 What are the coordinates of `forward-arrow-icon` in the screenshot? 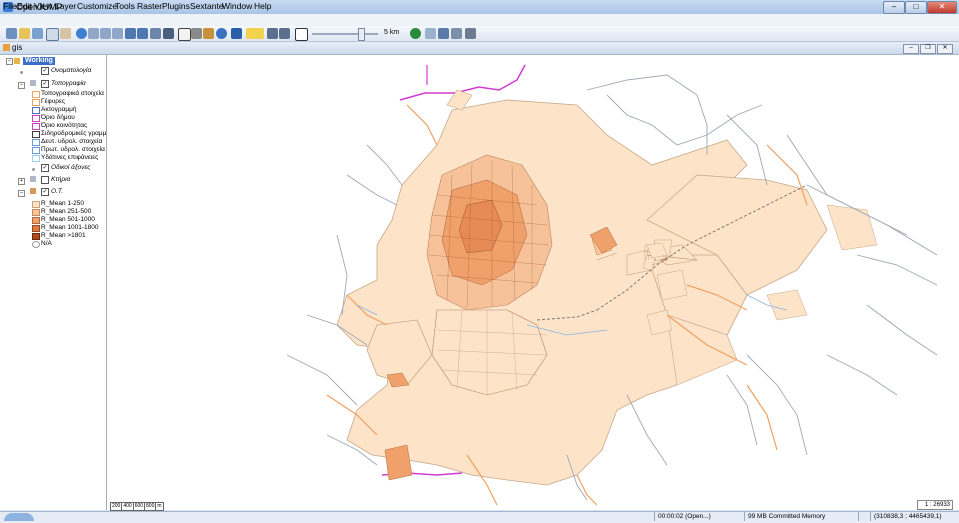 It's located at (142, 33).